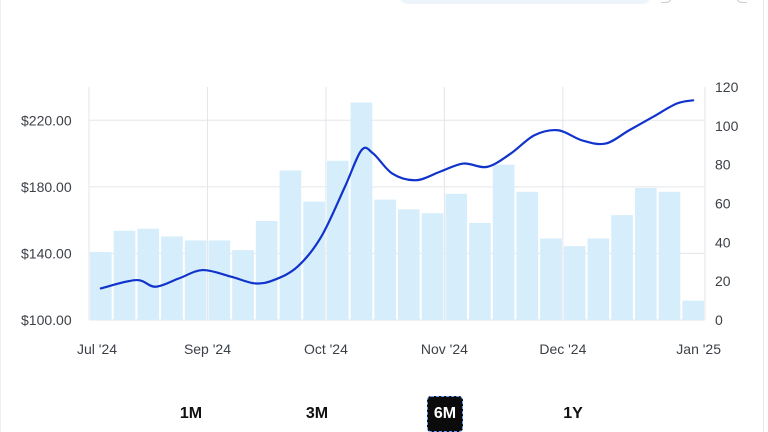 This screenshot has width=768, height=432. I want to click on left-axis-tick-label: $140.00, so click(46, 253).